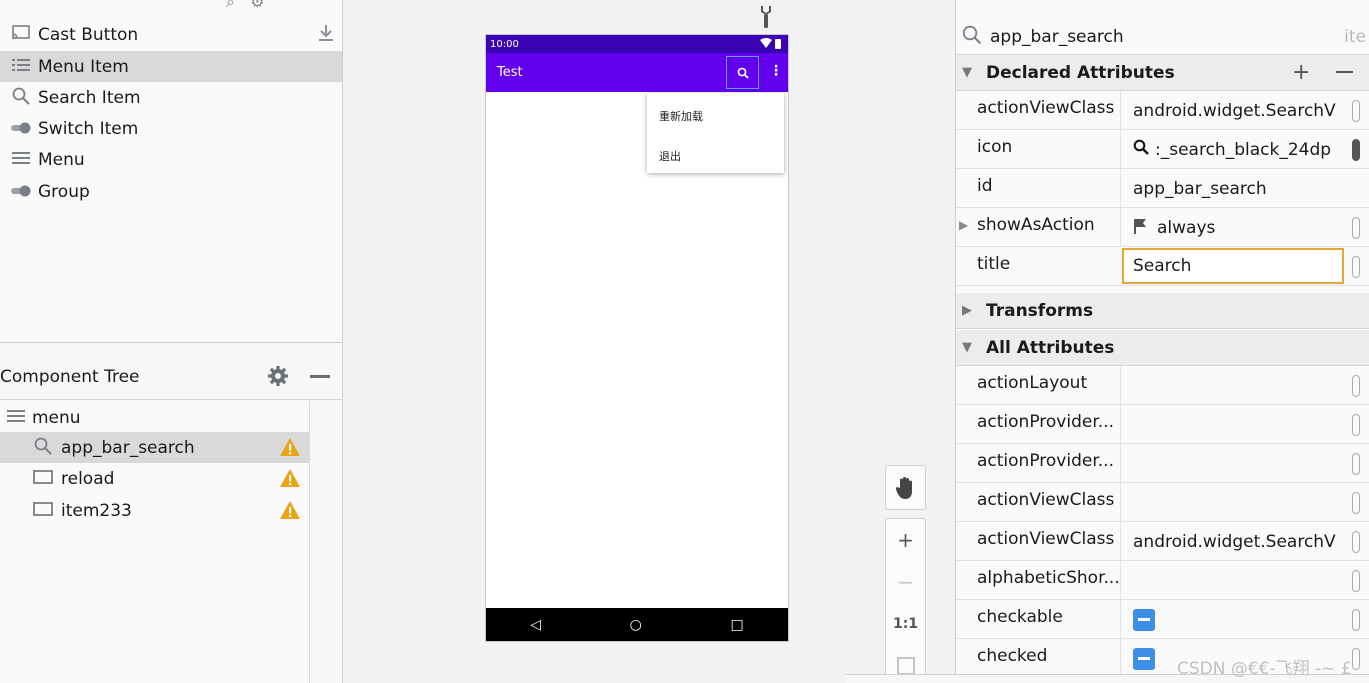 This screenshot has height=683, width=1369. I want to click on attr-row-title: title Search, so click(1162, 266).